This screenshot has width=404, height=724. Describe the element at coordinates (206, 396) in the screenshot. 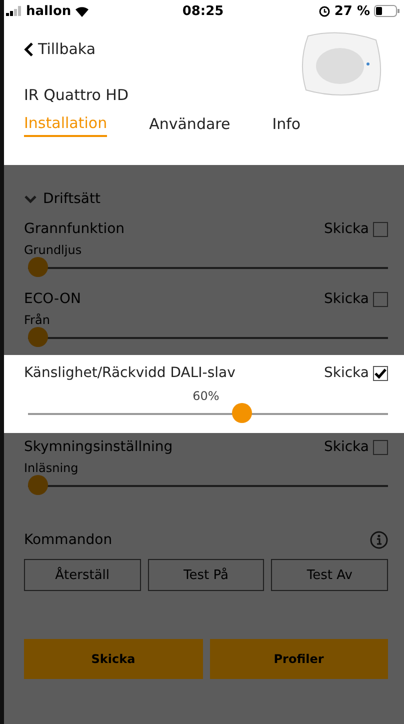

I see `slider-value: 60%` at that location.